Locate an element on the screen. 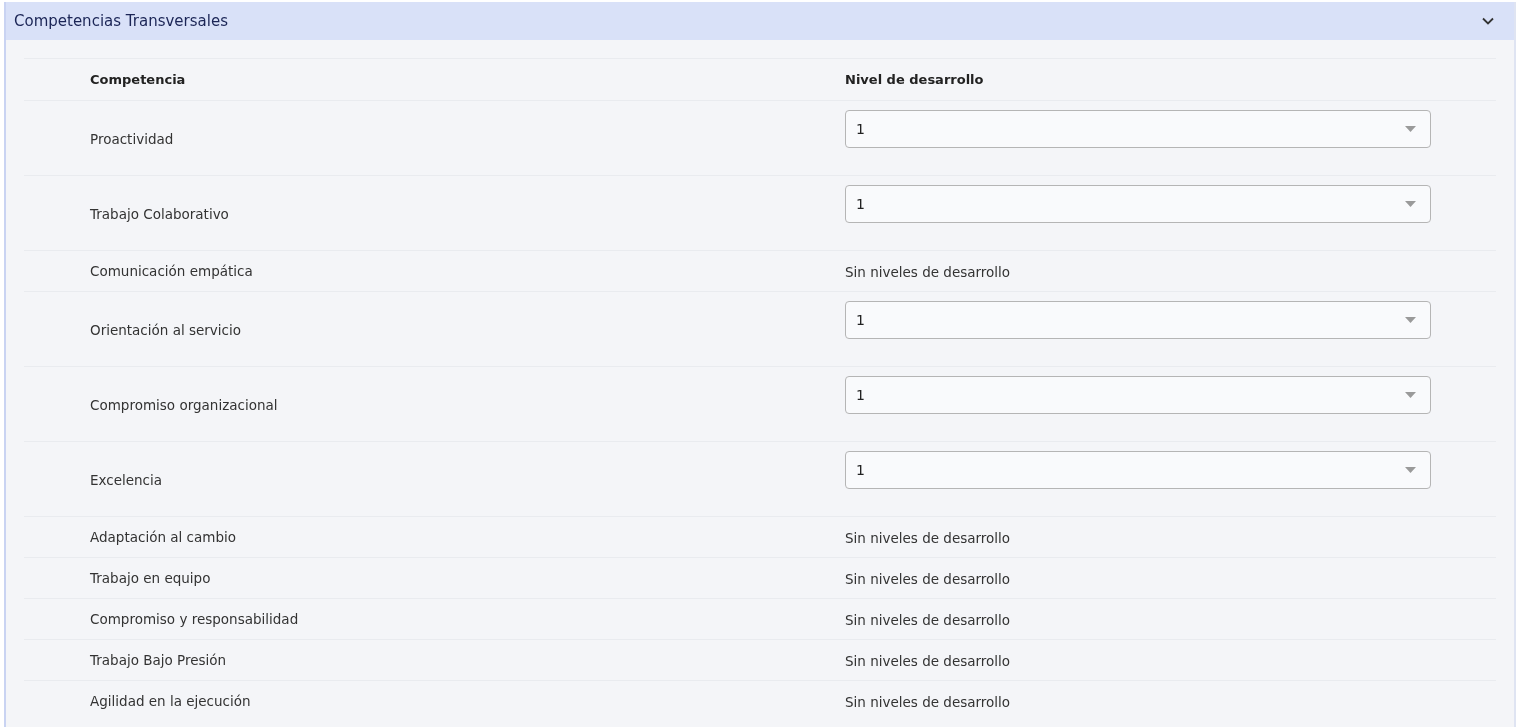  table-cell-text: Excelencia is located at coordinates (127, 481).